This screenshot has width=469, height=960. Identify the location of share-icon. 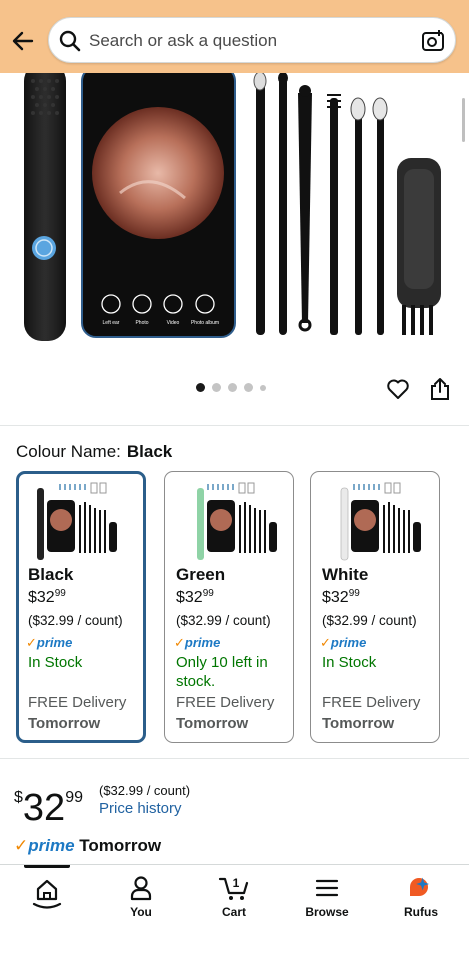
(440, 389).